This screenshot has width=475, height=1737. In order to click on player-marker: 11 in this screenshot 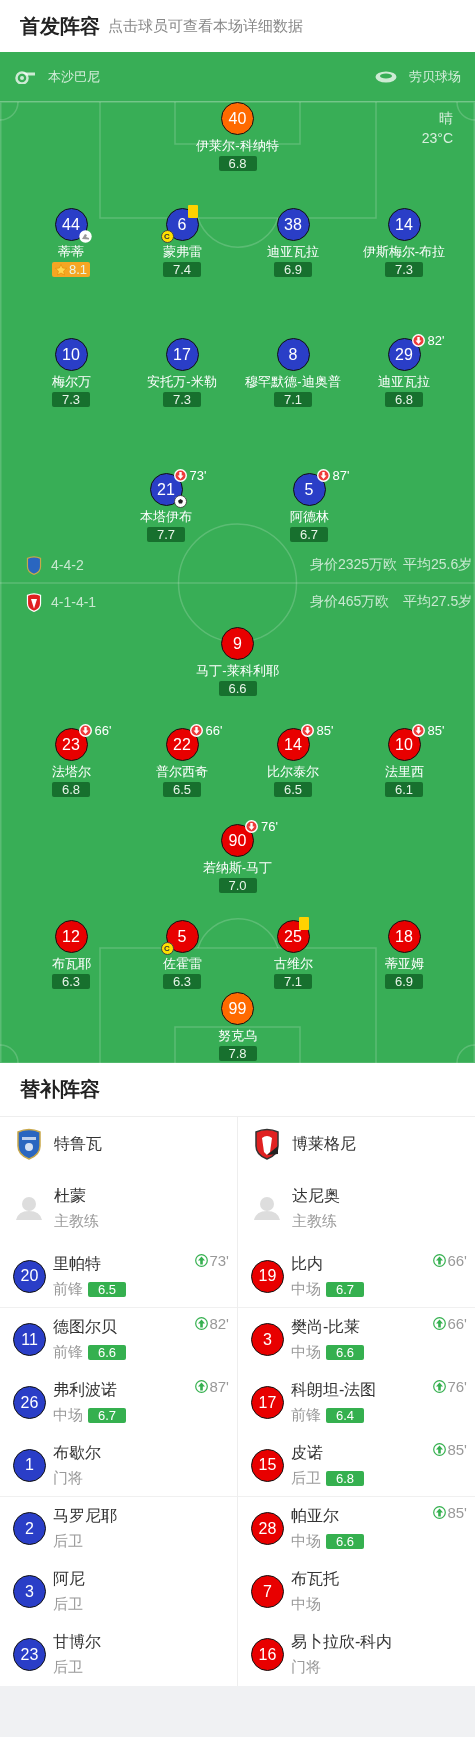, I will do `click(29, 1339)`.